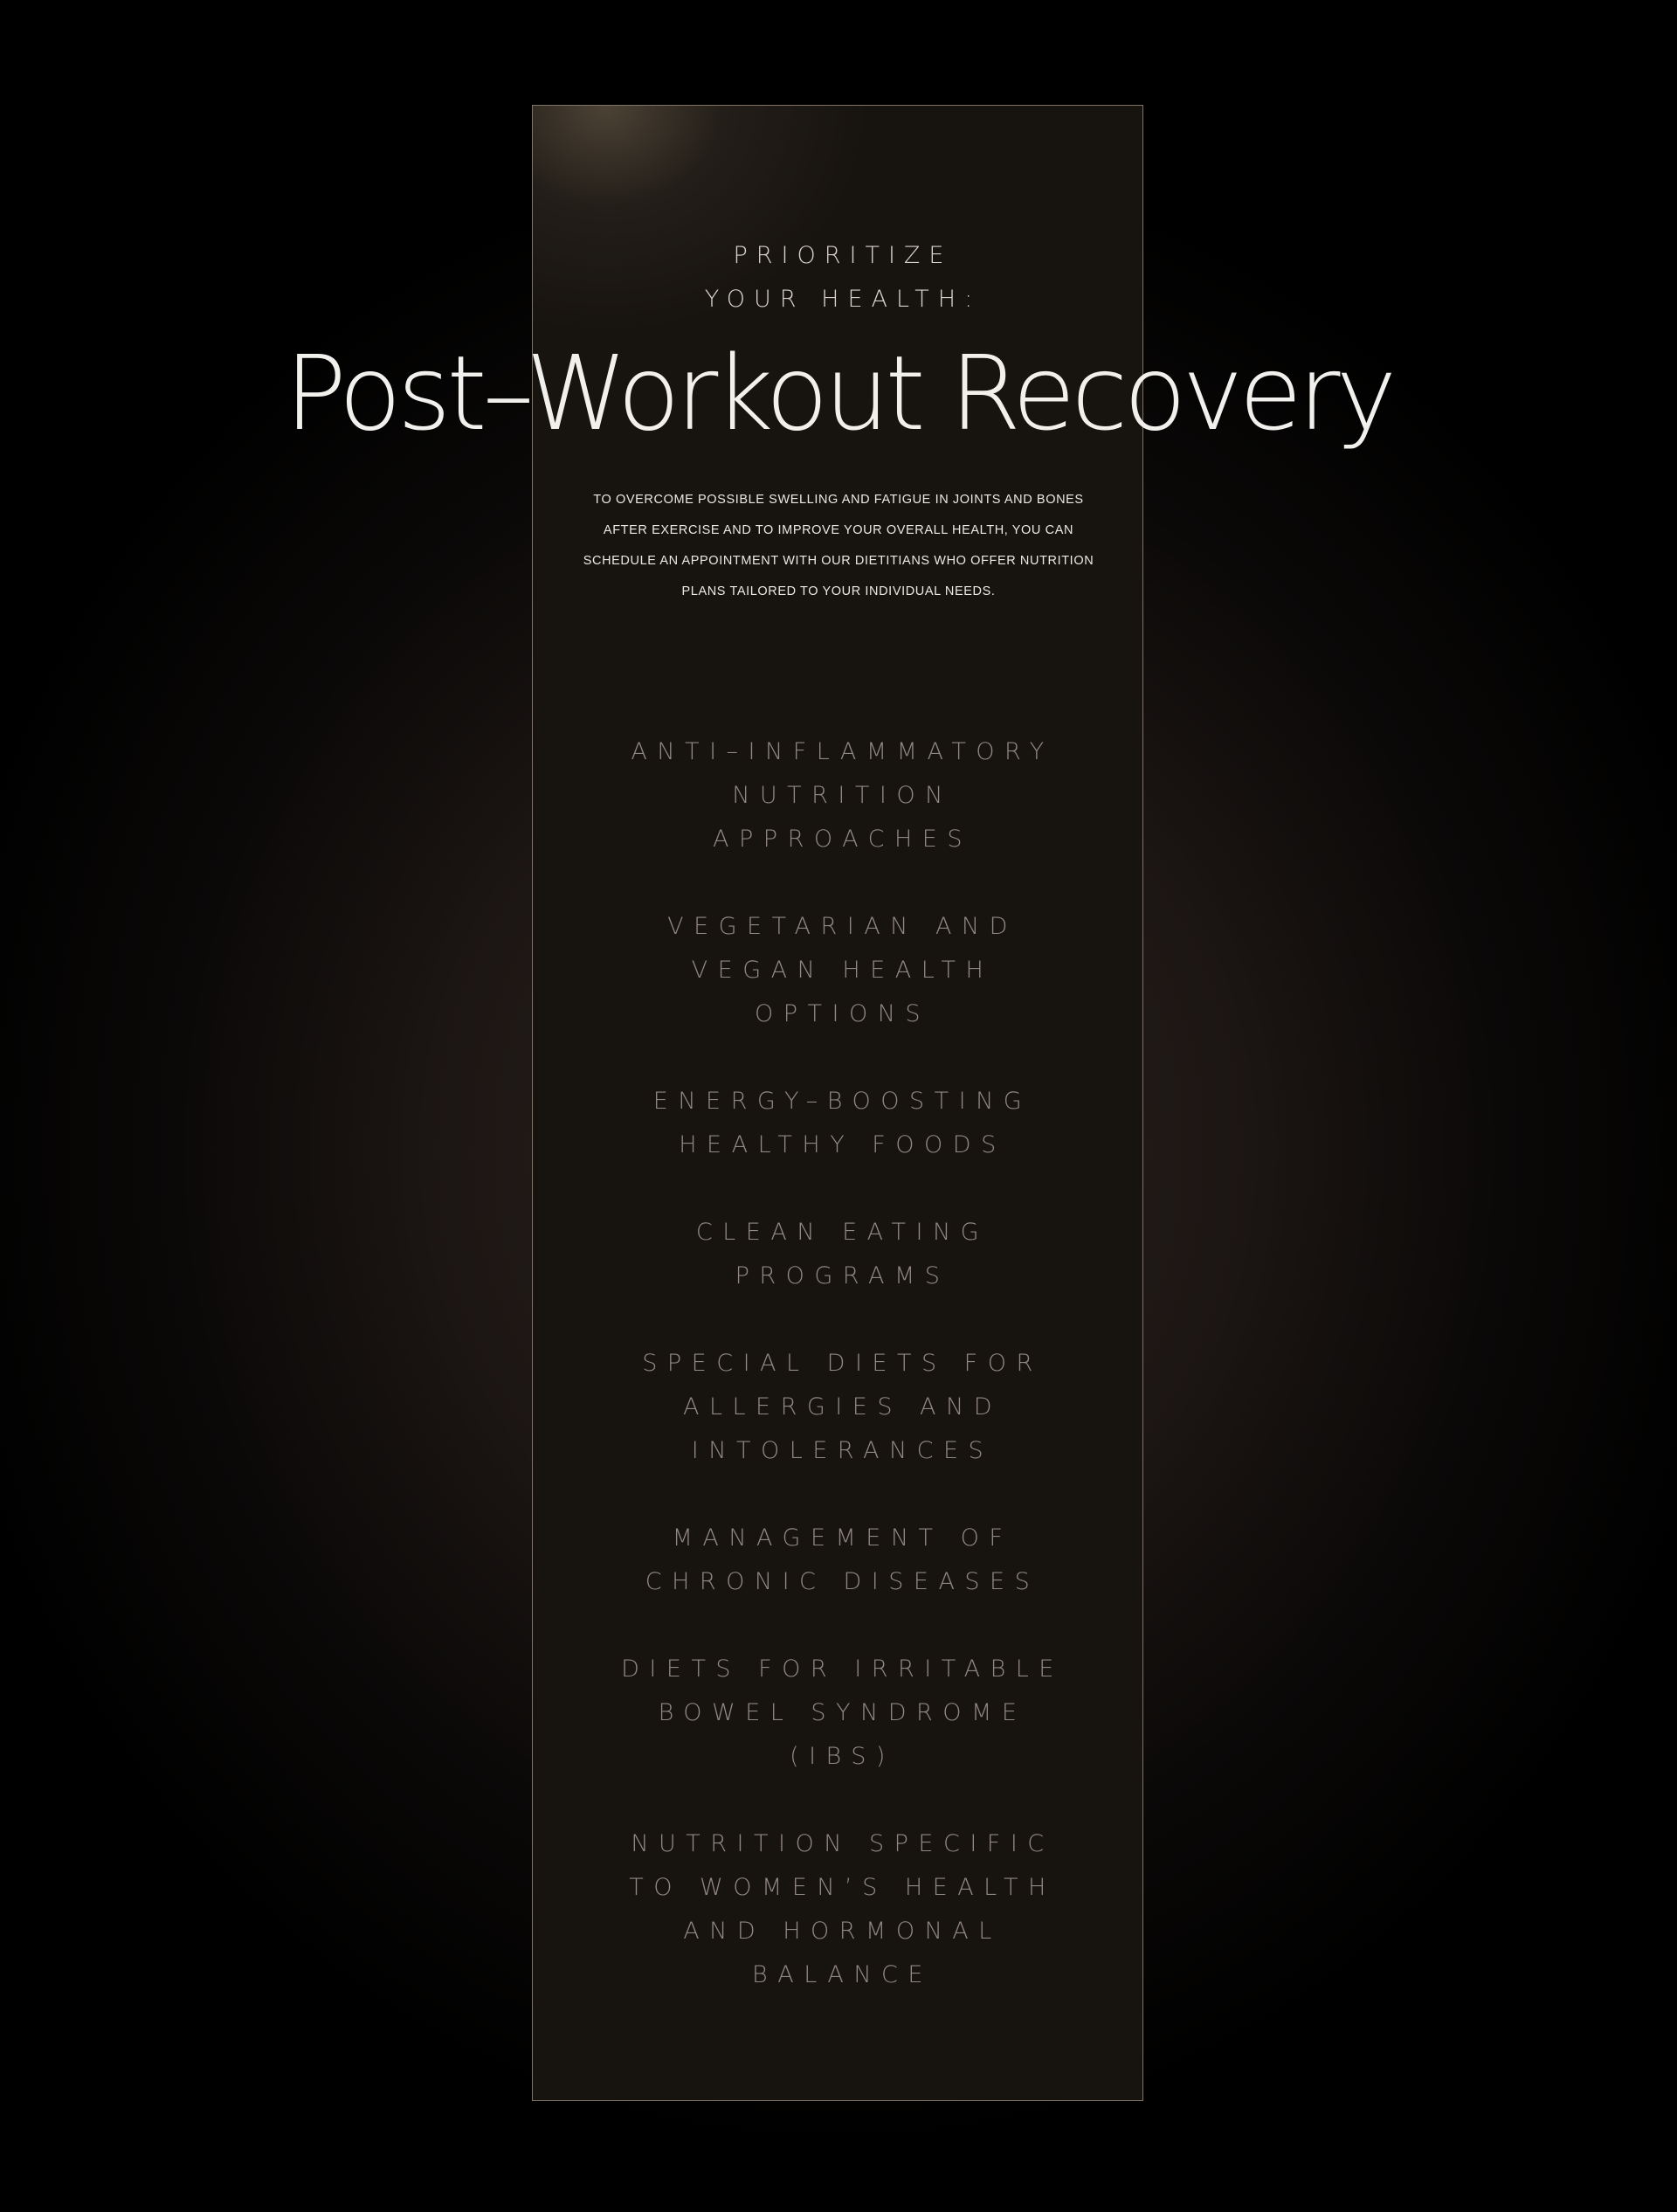 The image size is (1677, 2212). Describe the element at coordinates (838, 591) in the screenshot. I see `intro-line: PLANS TAILORED TO YOUR INDIVIDUAL NEEDS.` at that location.